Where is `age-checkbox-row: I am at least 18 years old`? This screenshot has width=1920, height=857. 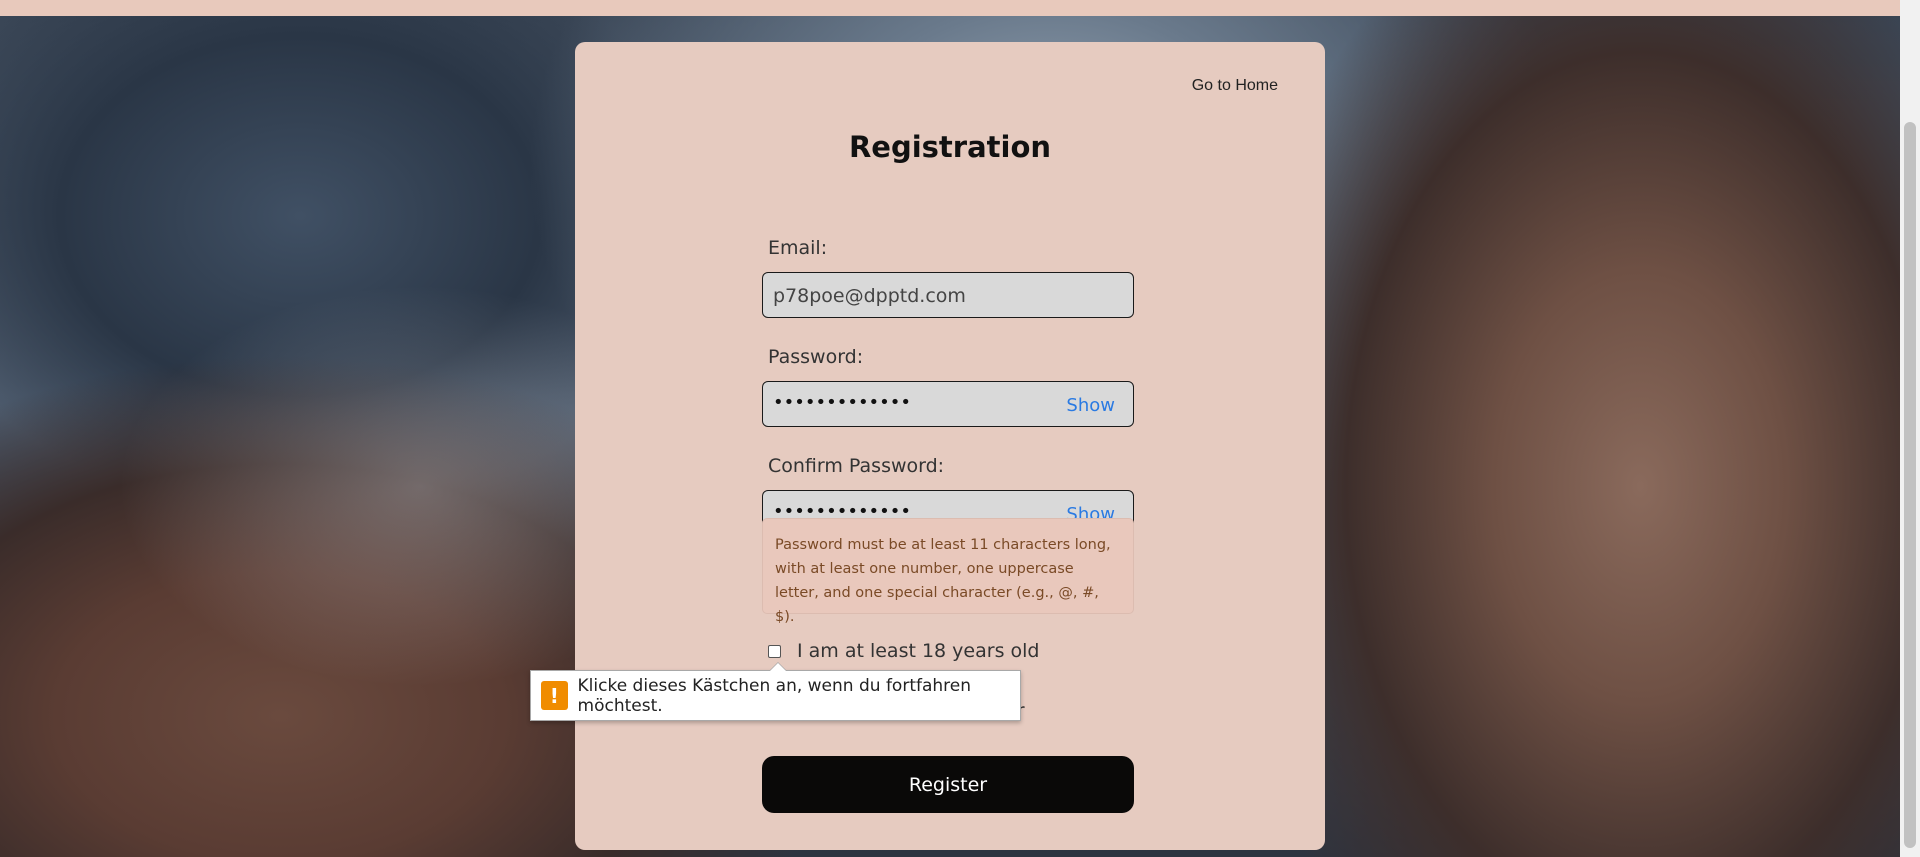
age-checkbox-row: I am at least 18 years old is located at coordinates (903, 651).